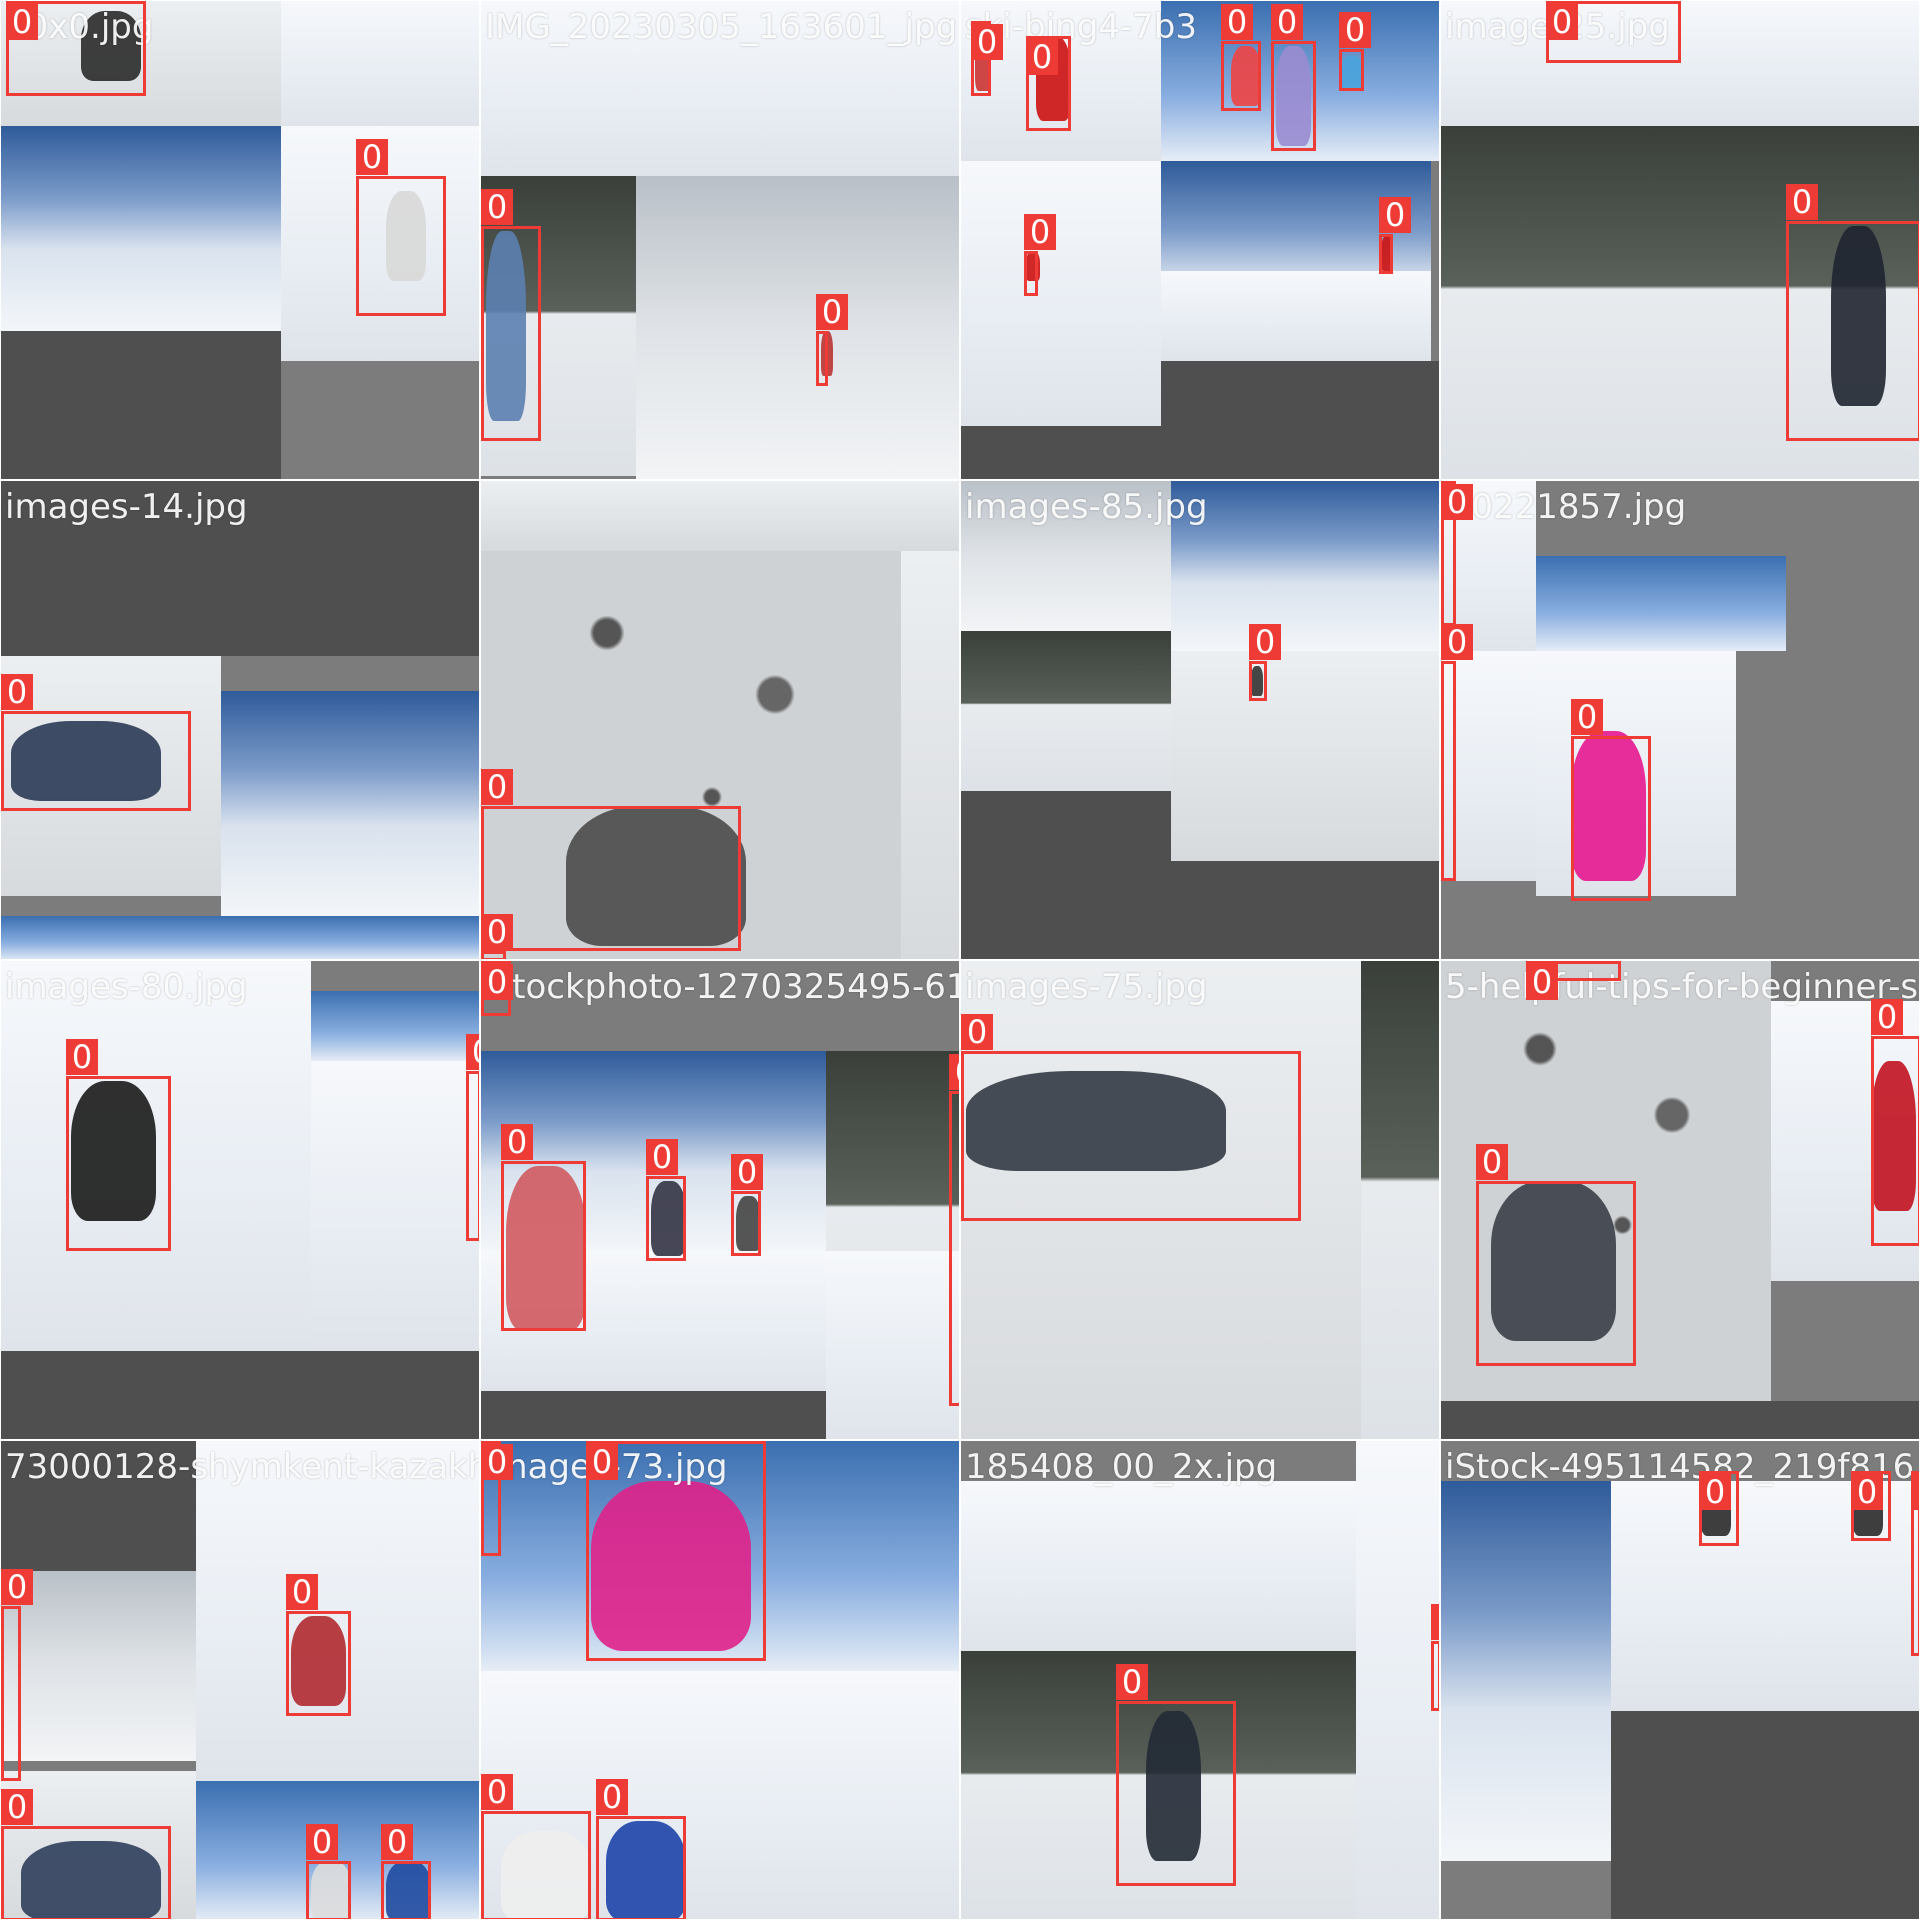 The image size is (1920, 1920). What do you see at coordinates (1200, 240) in the screenshot?
I see `image-tile: ski-bing4-7b3 0 0 0 0 0 0 0` at bounding box center [1200, 240].